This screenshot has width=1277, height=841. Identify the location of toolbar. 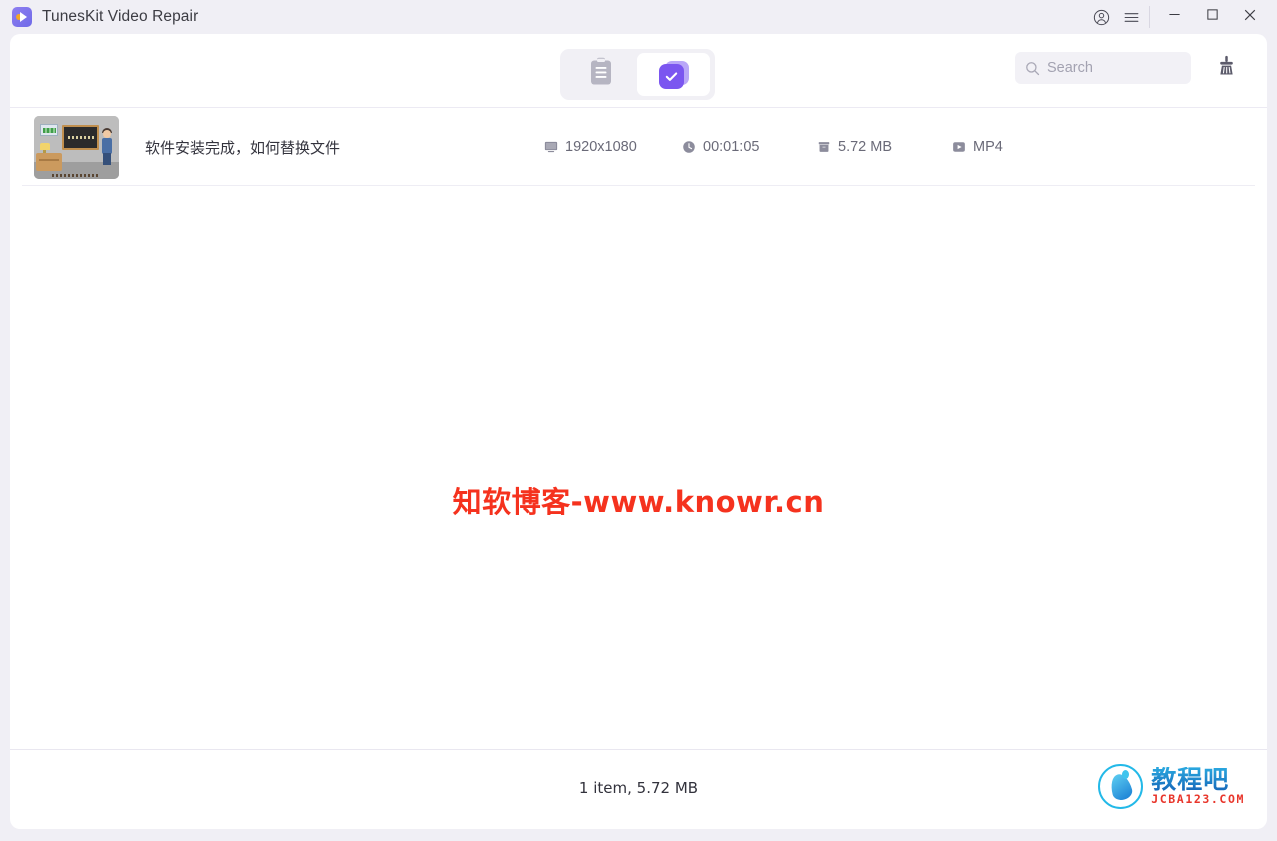
(638, 71).